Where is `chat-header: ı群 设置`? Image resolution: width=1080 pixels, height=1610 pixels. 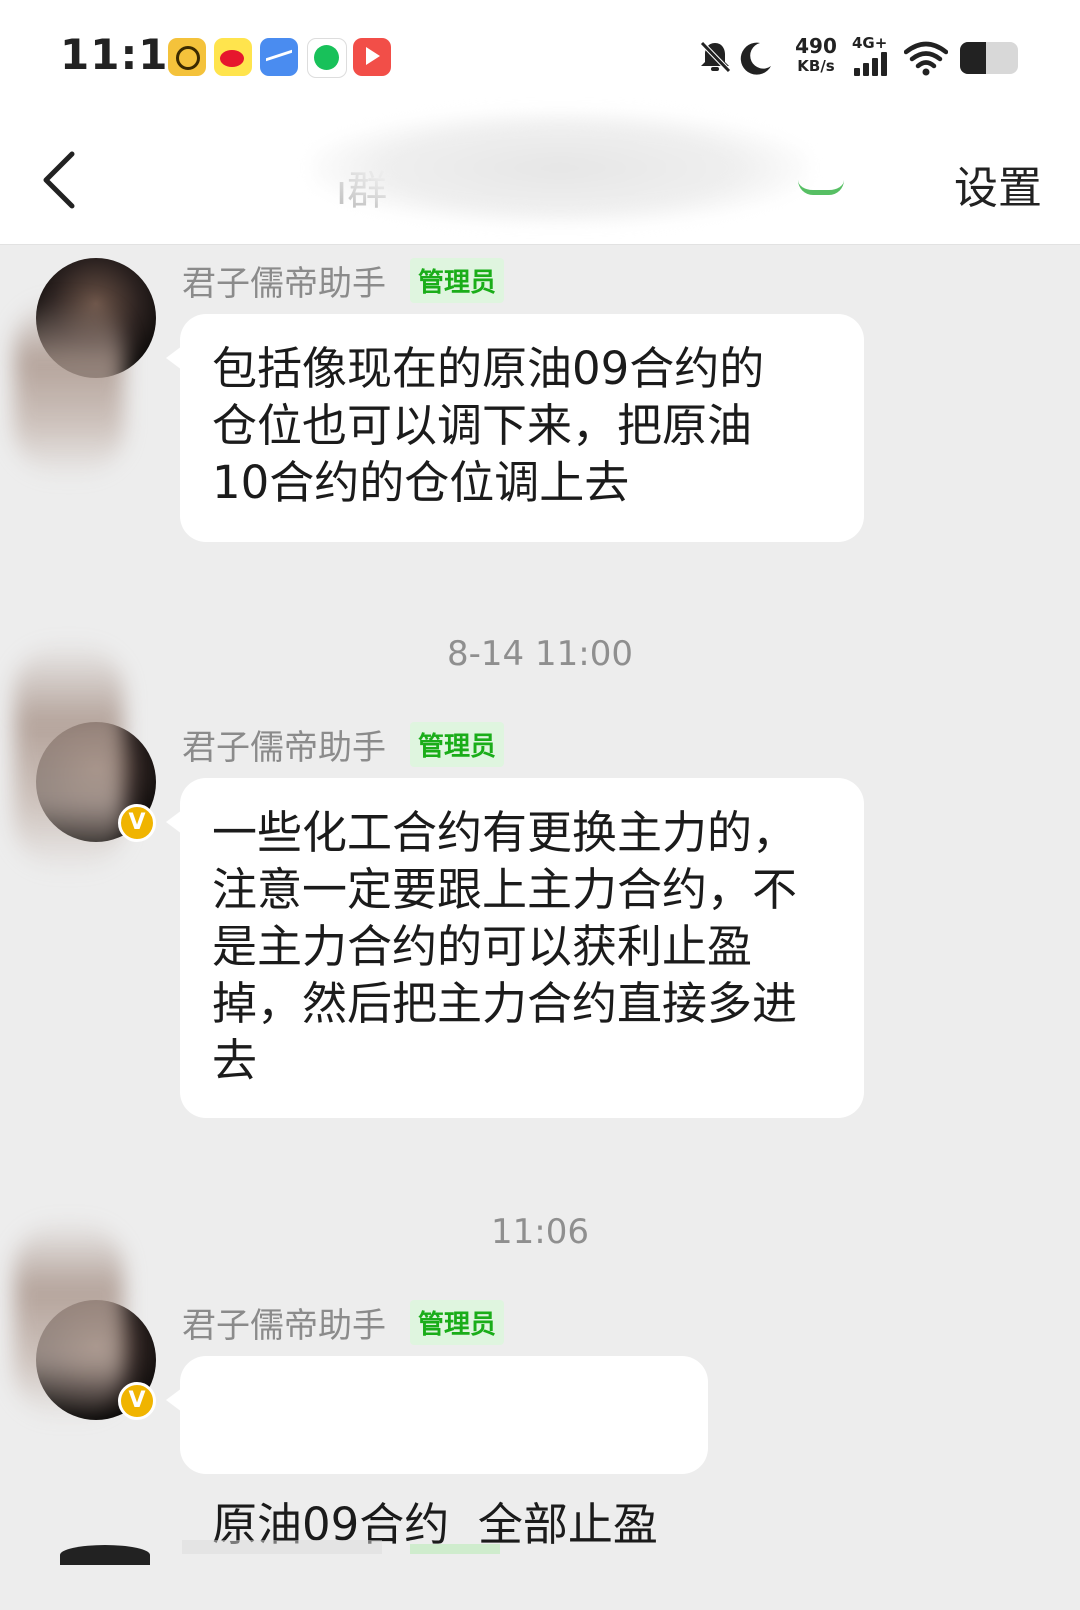
chat-header: ı群 设置 is located at coordinates (540, 177).